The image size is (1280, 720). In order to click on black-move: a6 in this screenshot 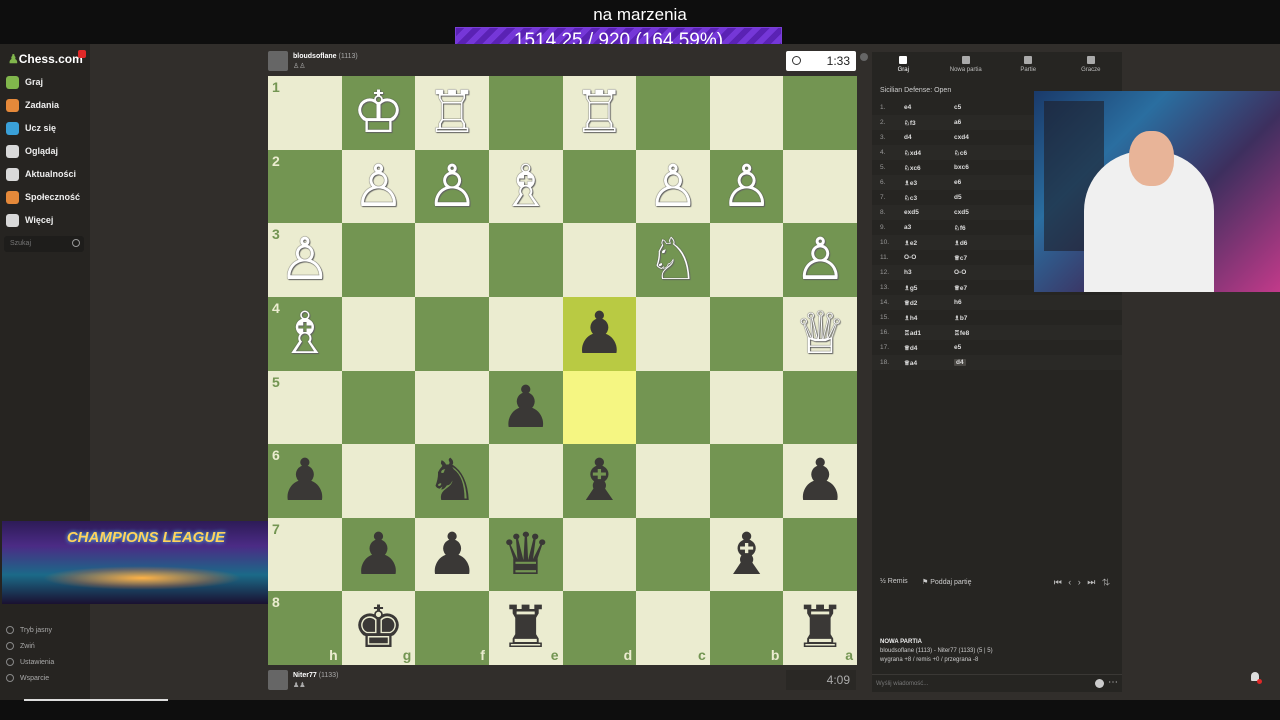, I will do `click(957, 122)`.